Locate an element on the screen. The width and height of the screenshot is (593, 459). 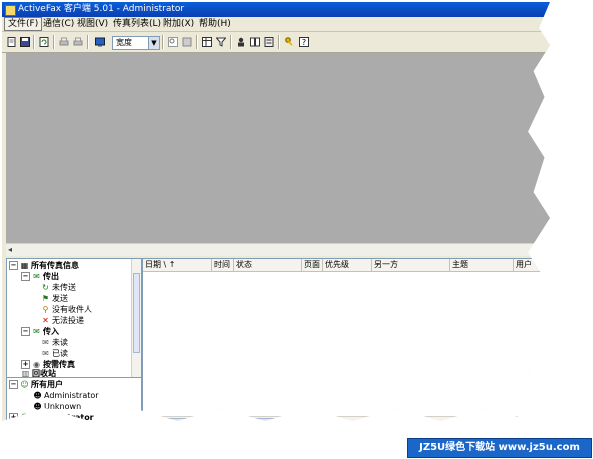
key-icon is located at coordinates (289, 41).